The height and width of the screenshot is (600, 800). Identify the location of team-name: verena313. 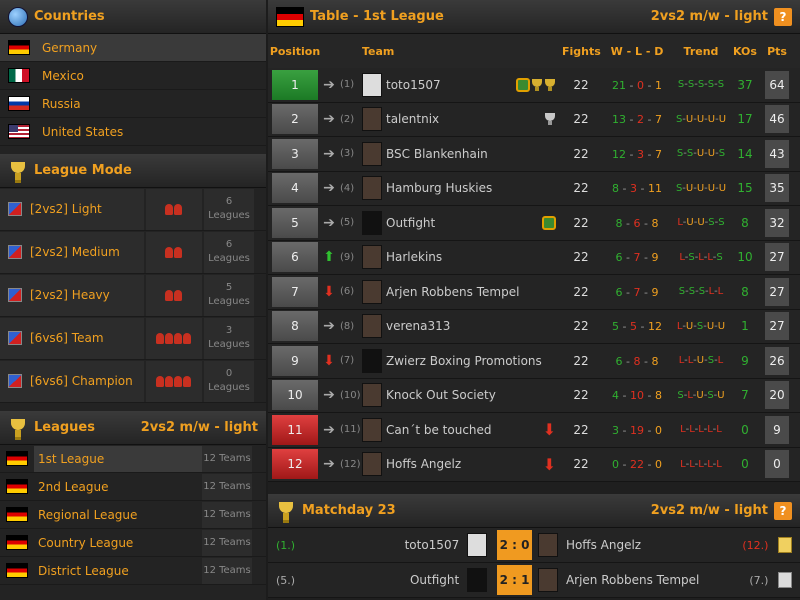
(471, 326).